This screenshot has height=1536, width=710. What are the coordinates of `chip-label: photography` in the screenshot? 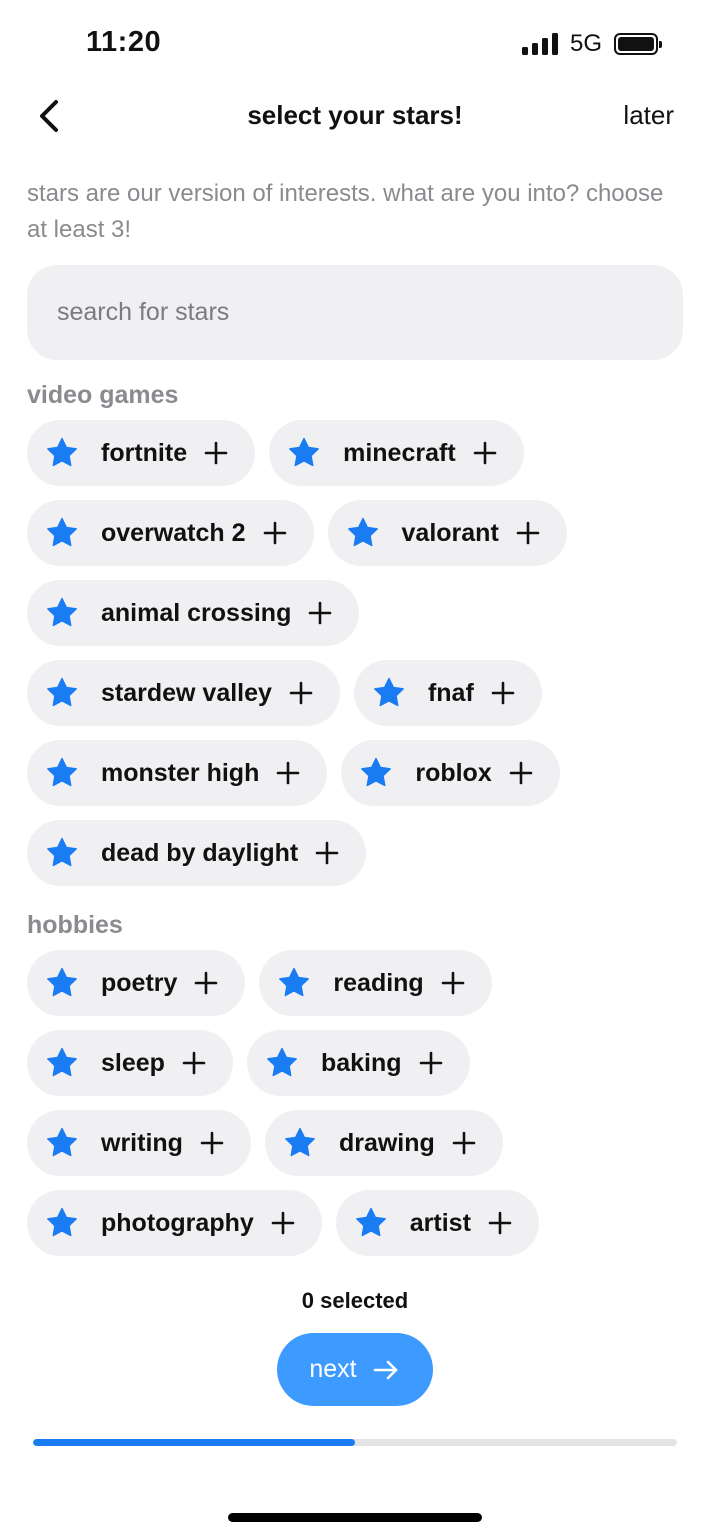 It's located at (177, 1222).